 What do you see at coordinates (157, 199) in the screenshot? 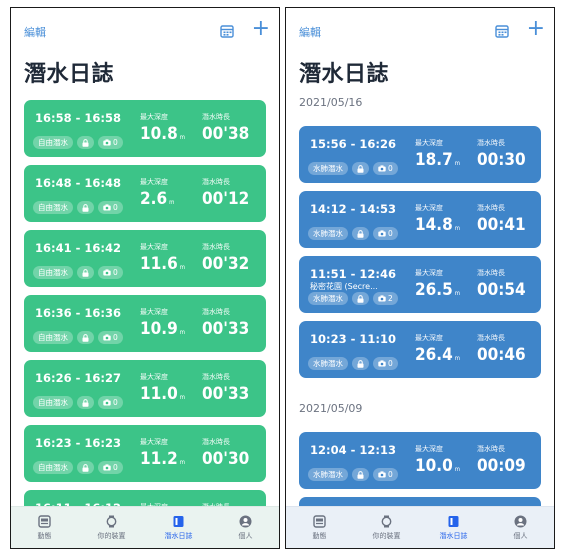
I see `max-depth-value: 2.6 m` at bounding box center [157, 199].